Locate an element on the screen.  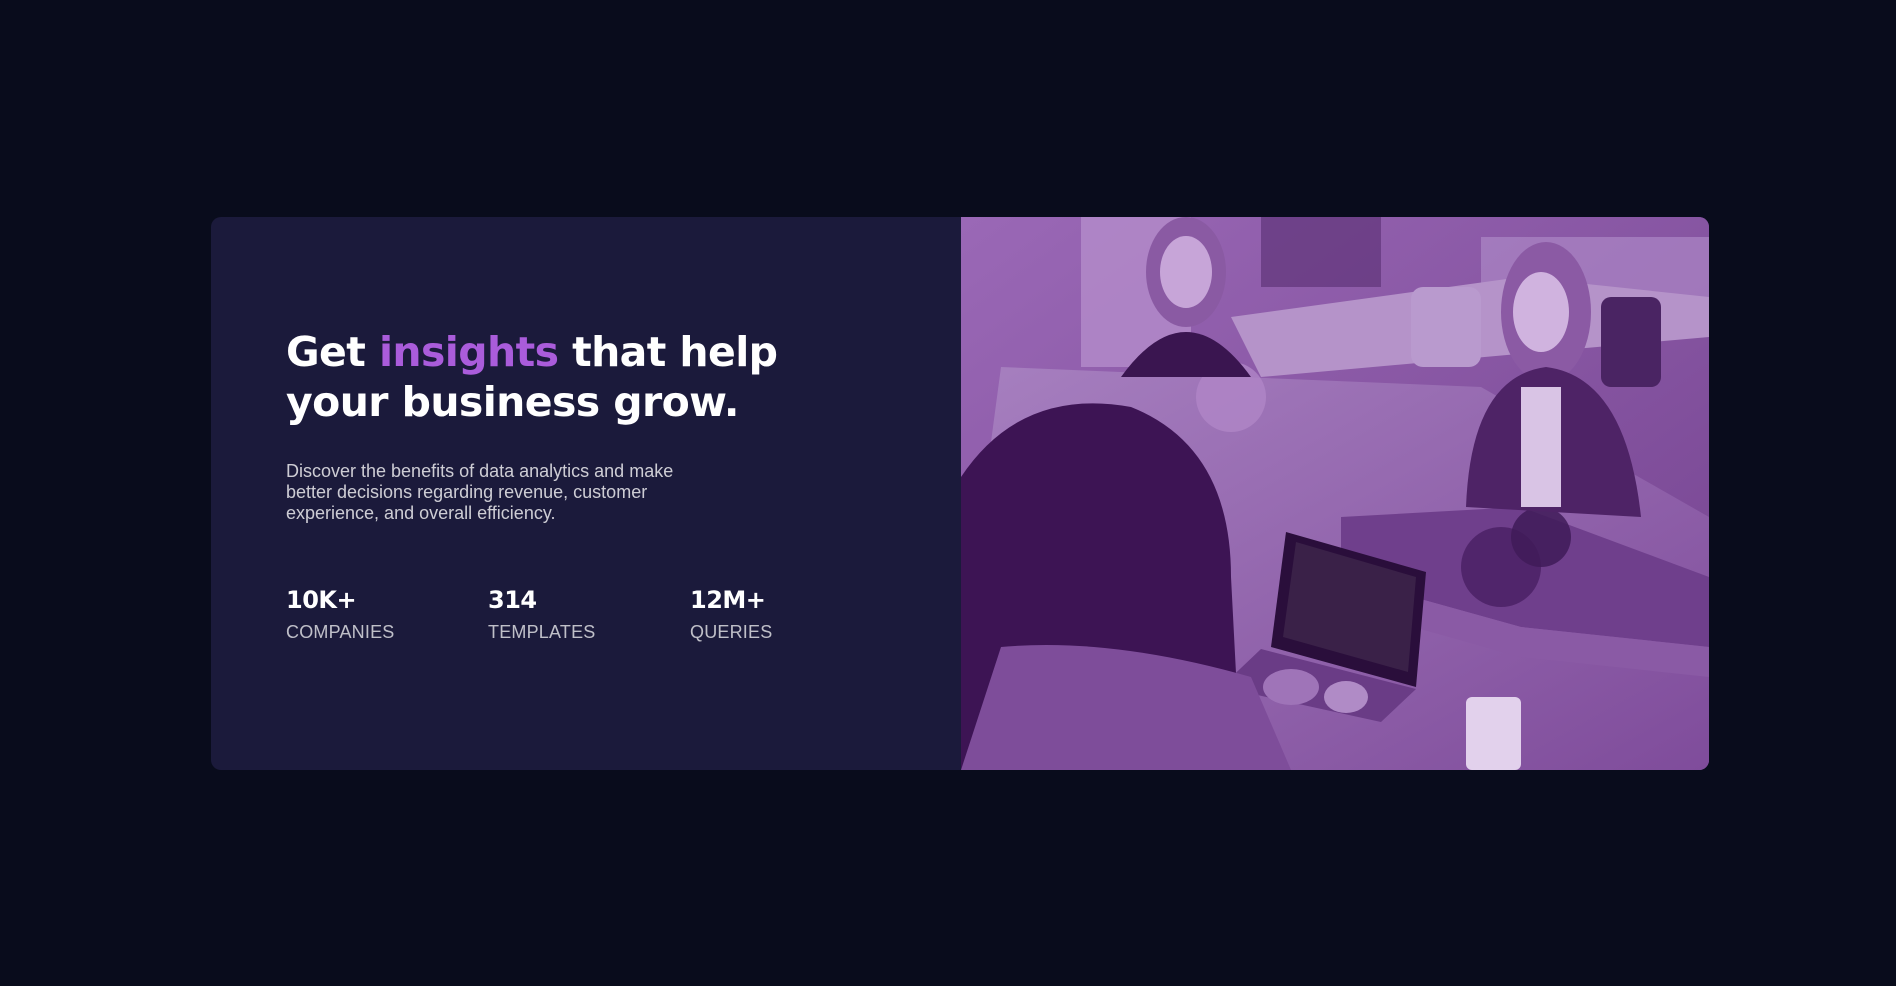
stat-label: COMPANIES is located at coordinates (340, 632).